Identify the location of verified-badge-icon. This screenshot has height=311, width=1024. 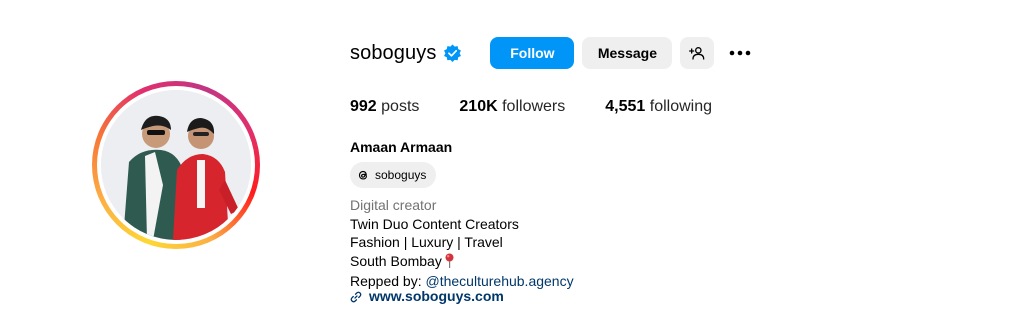
(452, 53).